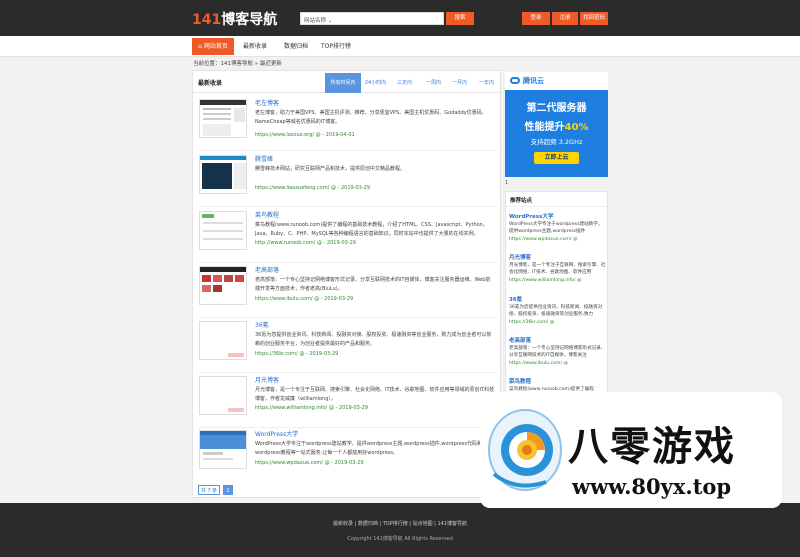 This screenshot has width=800, height=557. Describe the element at coordinates (557, 257) in the screenshot. I see `sidebar-item-name: 月光博客` at that location.